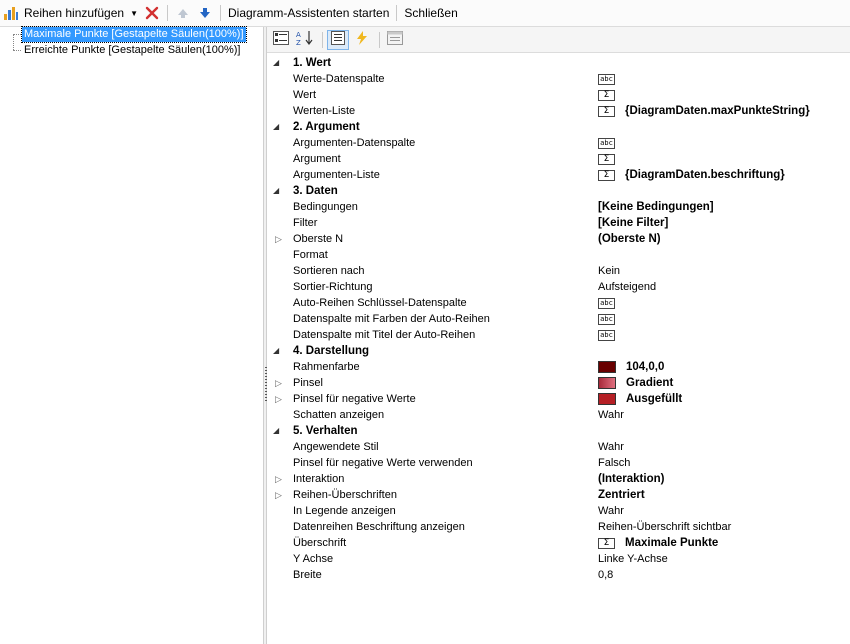 The width and height of the screenshot is (850, 644). What do you see at coordinates (152, 13) in the screenshot?
I see `delete-series-button` at bounding box center [152, 13].